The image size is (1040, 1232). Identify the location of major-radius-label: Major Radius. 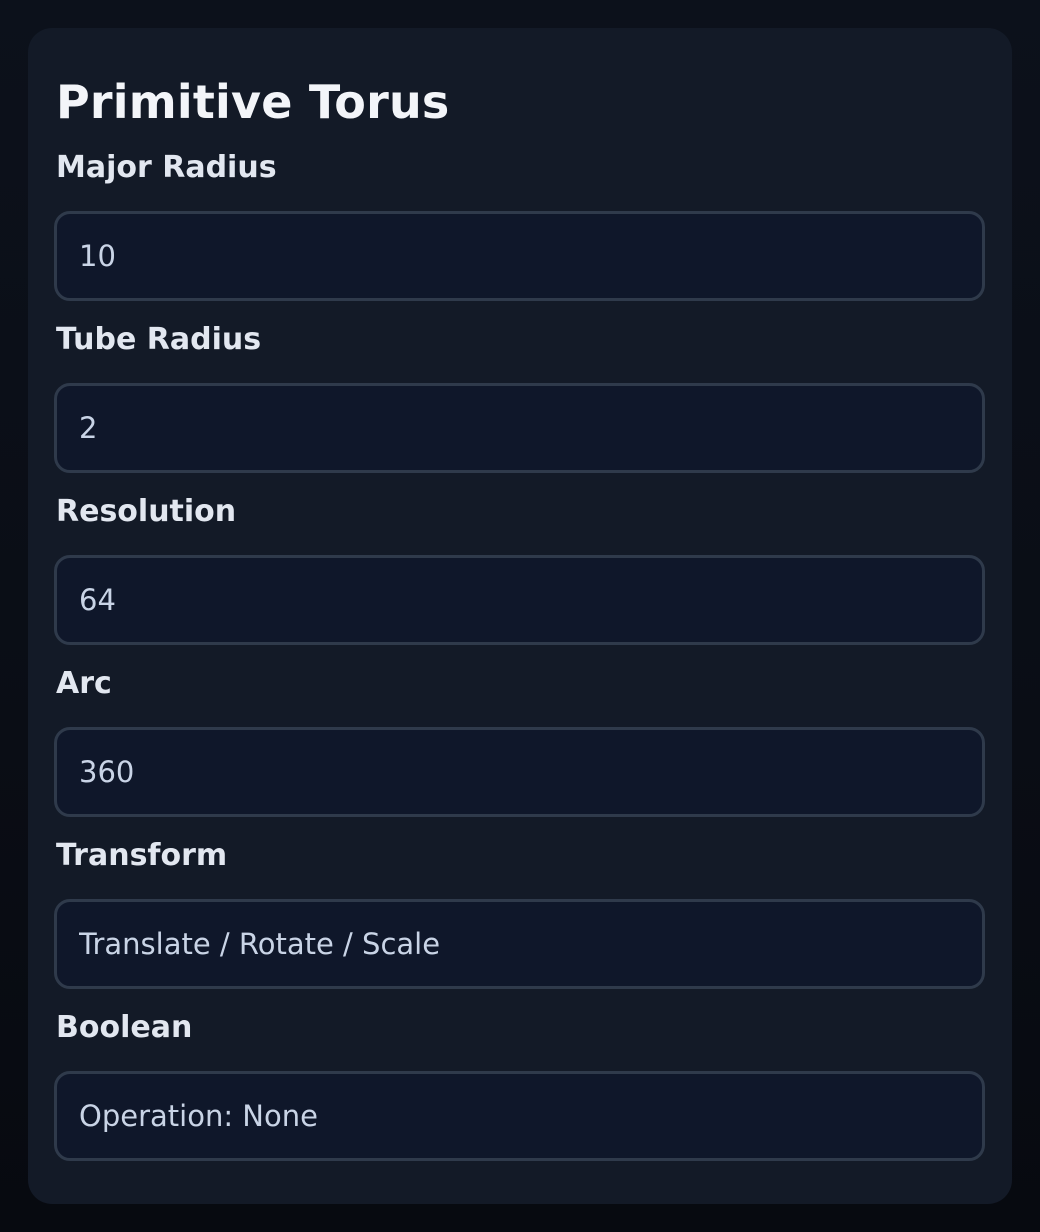
(166, 167).